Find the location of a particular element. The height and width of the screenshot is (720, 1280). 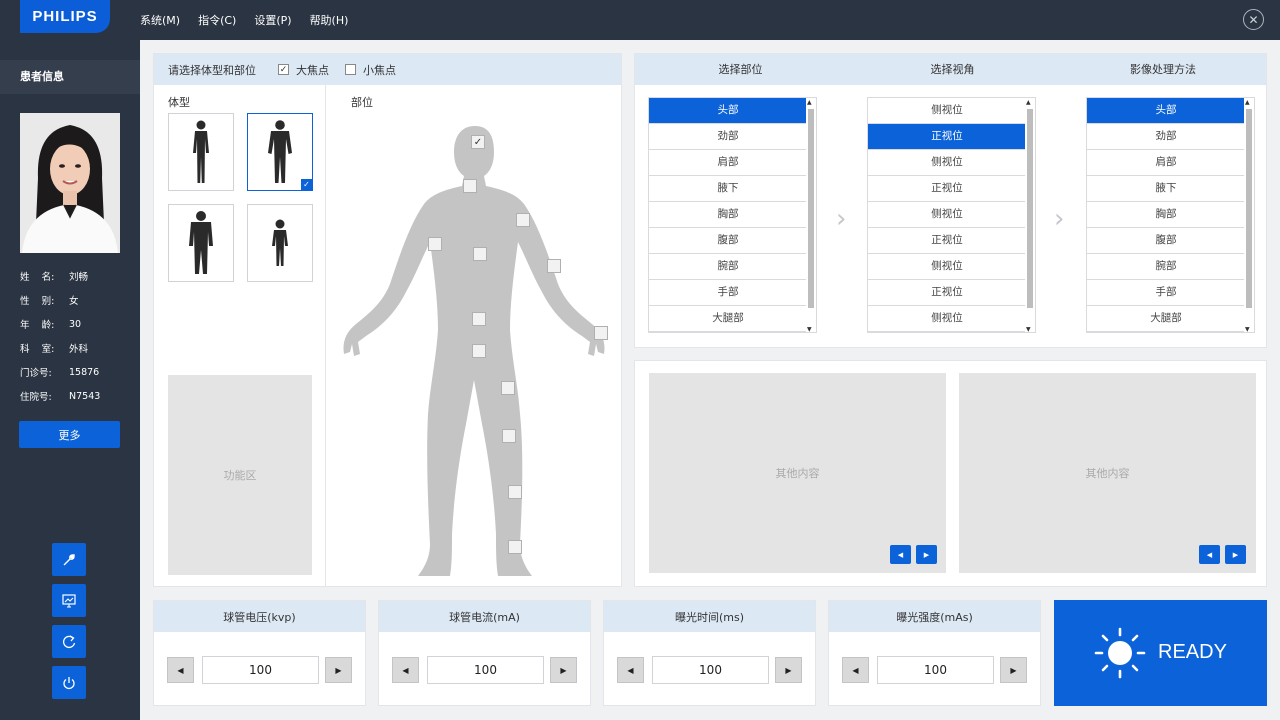

point-neck is located at coordinates (470, 186).